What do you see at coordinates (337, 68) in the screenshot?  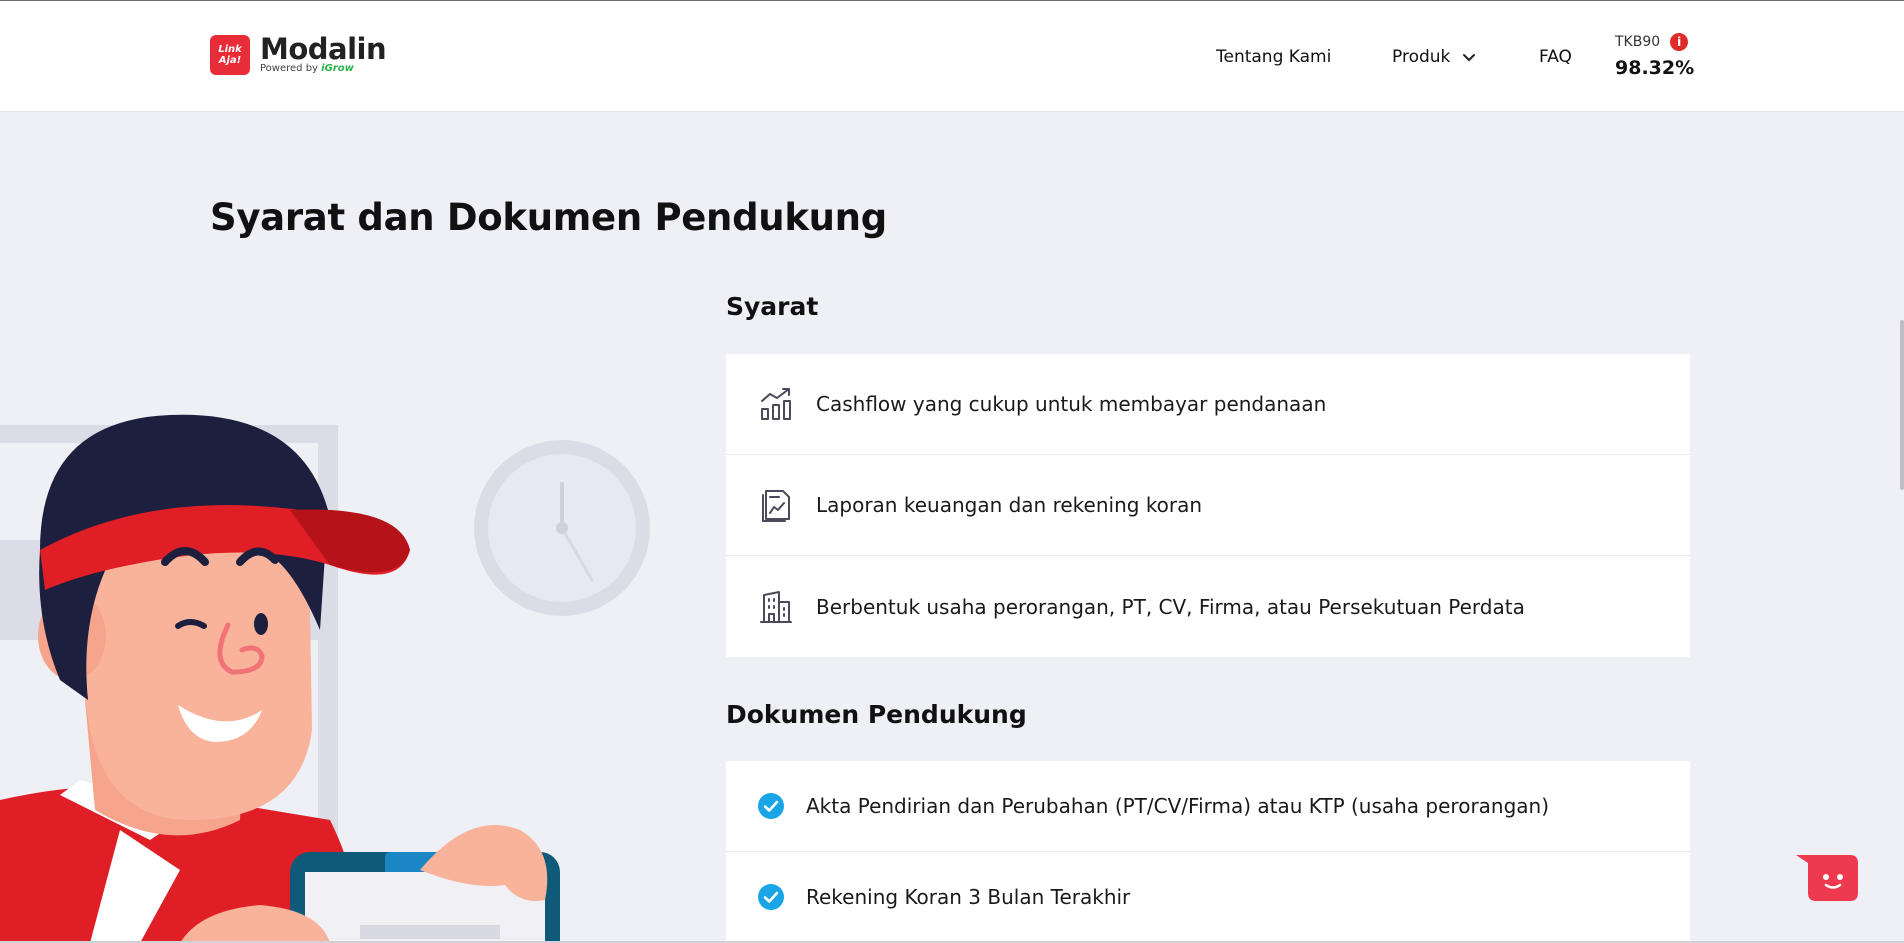 I see `powered-brand: iGrow` at bounding box center [337, 68].